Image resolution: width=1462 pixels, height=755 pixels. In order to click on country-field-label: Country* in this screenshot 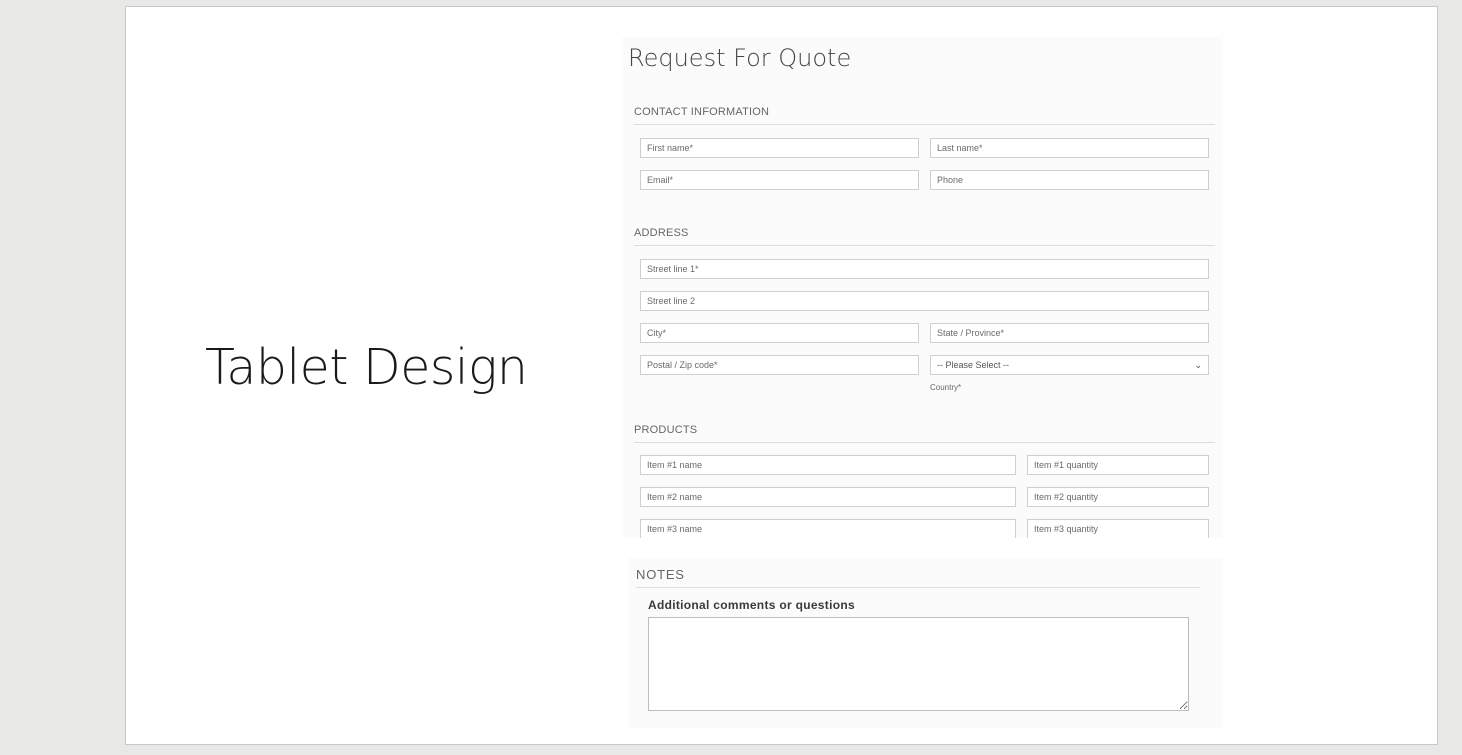, I will do `click(946, 387)`.